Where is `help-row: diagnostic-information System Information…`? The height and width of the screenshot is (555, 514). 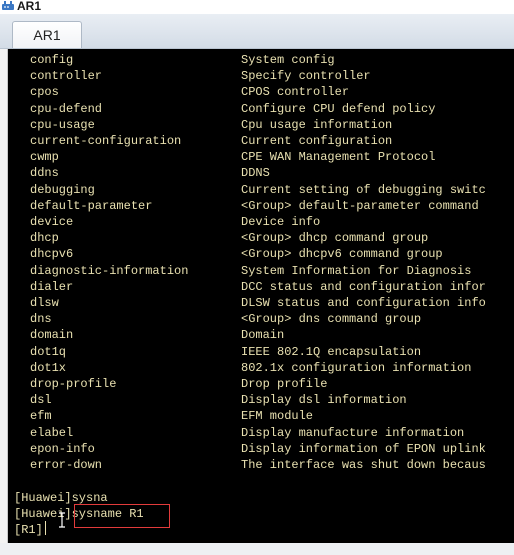 help-row: diagnostic-information System Information… is located at coordinates (261, 271).